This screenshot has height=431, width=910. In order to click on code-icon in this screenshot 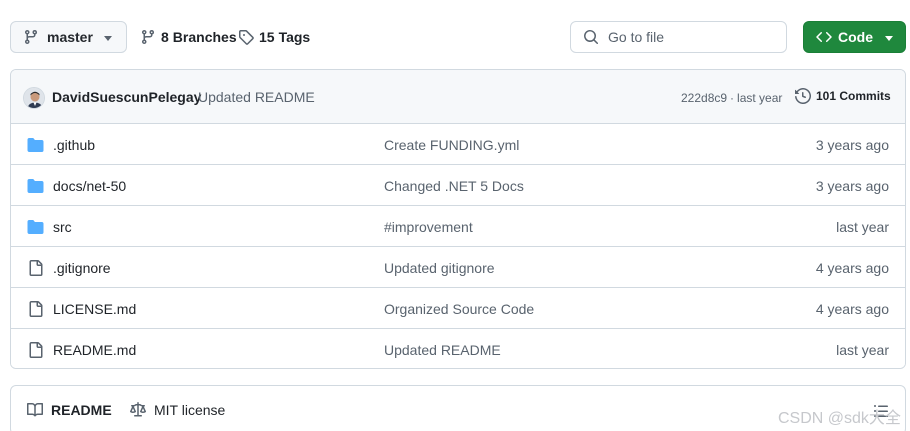, I will do `click(824, 37)`.